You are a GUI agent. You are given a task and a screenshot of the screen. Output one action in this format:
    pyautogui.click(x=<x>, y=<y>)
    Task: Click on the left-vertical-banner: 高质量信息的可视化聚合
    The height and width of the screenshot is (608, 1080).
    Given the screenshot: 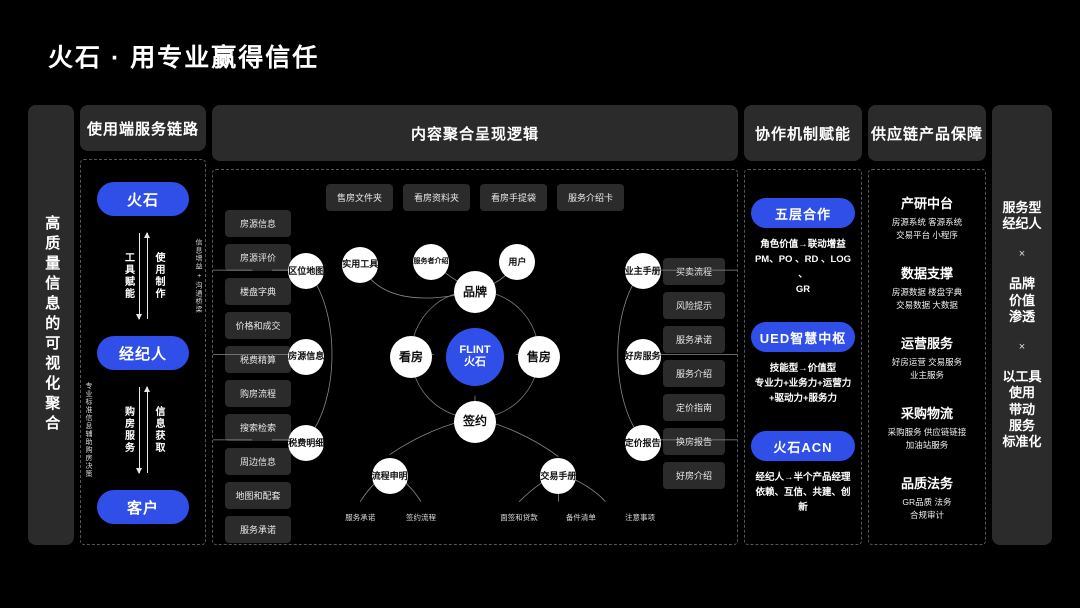 What is the action you would take?
    pyautogui.click(x=51, y=325)
    